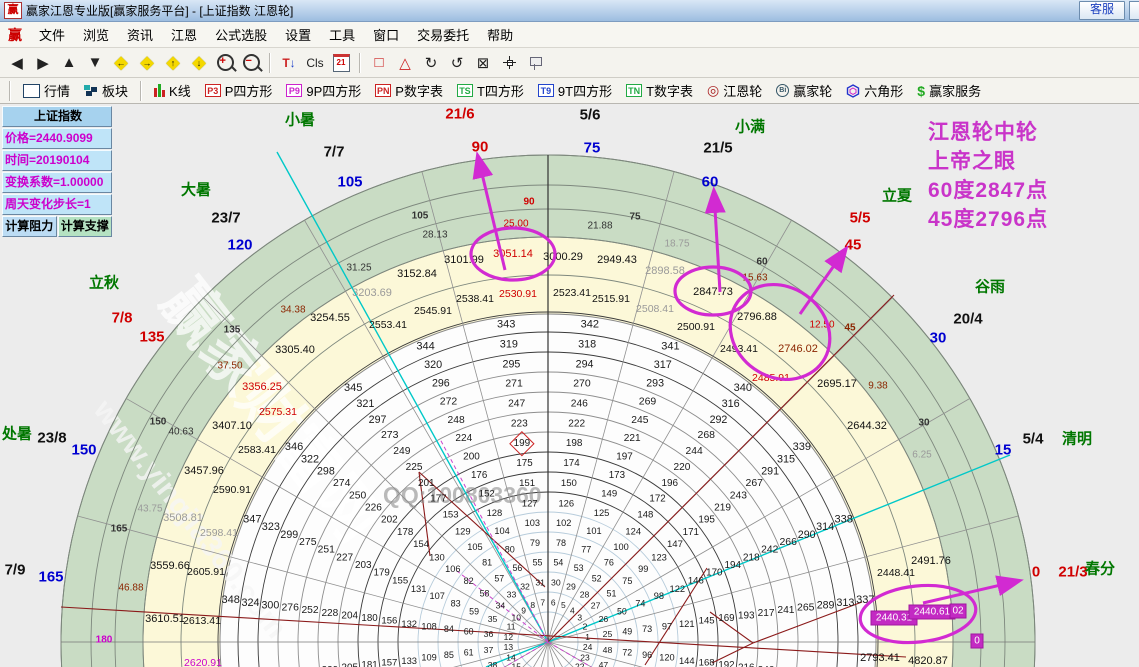 The height and width of the screenshot is (667, 1139). I want to click on svg-text: 322, so click(310, 459).